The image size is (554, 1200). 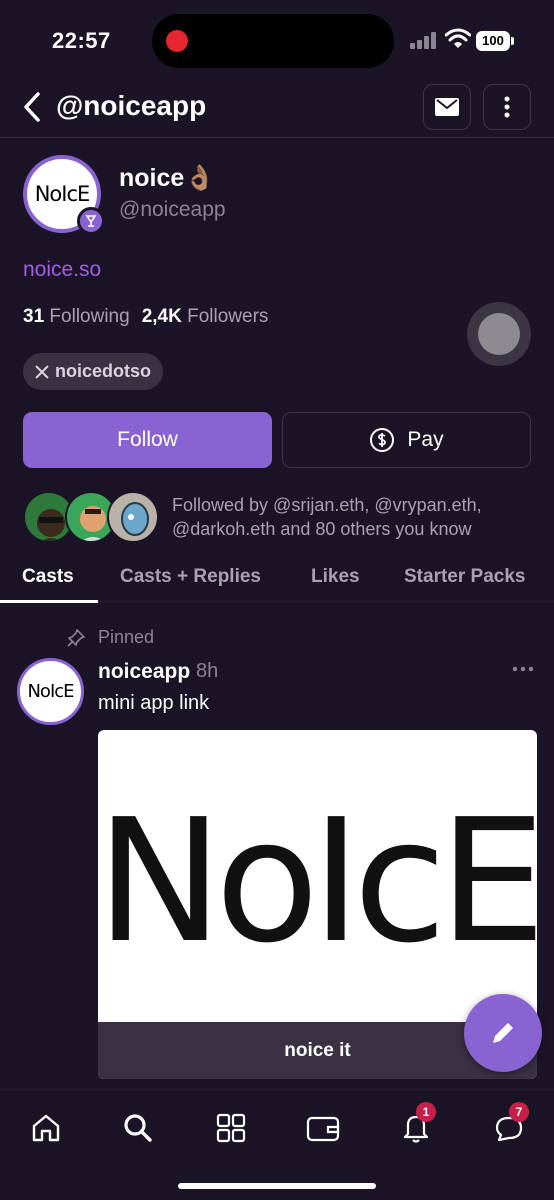 I want to click on followers-link: 2,4K Followers, so click(x=205, y=316).